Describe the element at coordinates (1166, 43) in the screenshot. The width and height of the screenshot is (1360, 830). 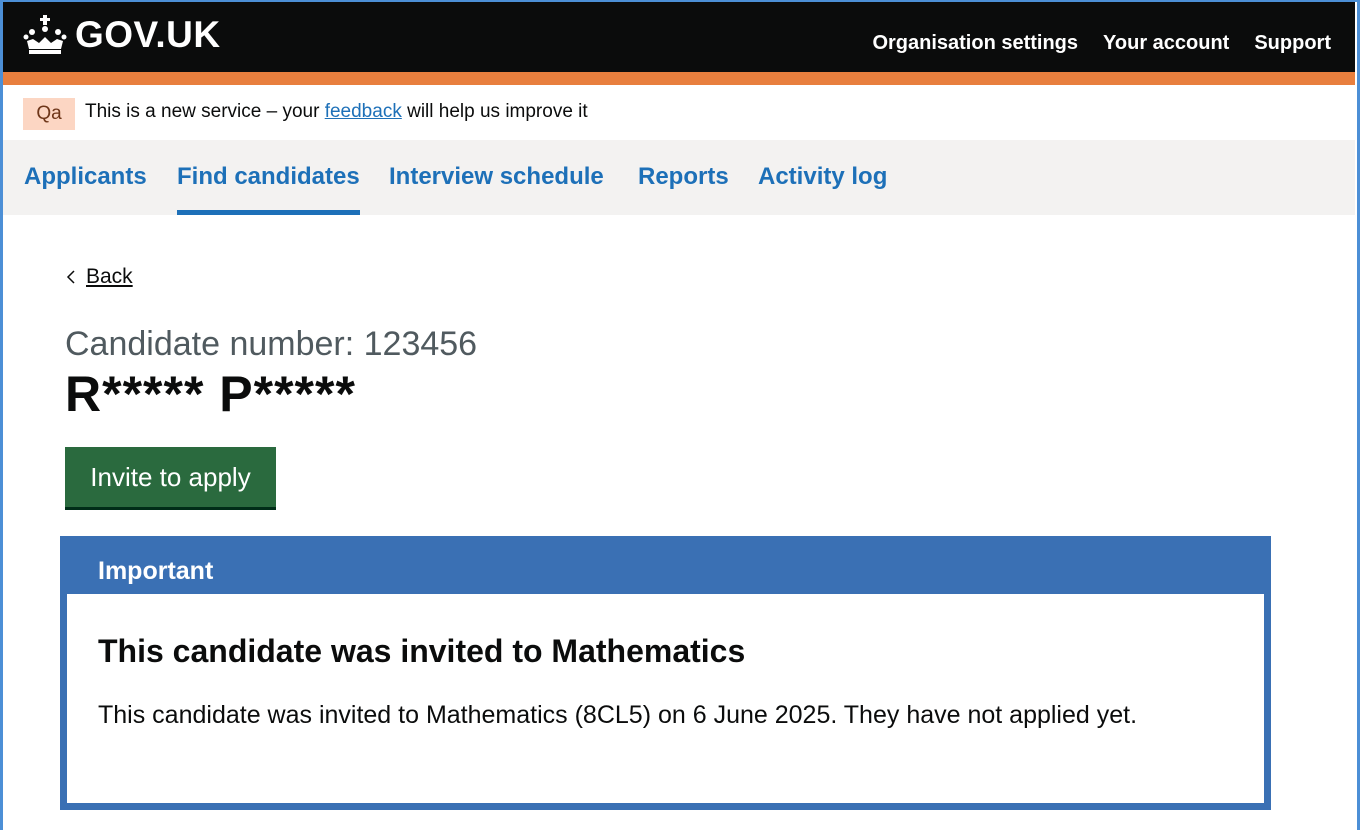
I see `your-account-link: Your account` at that location.